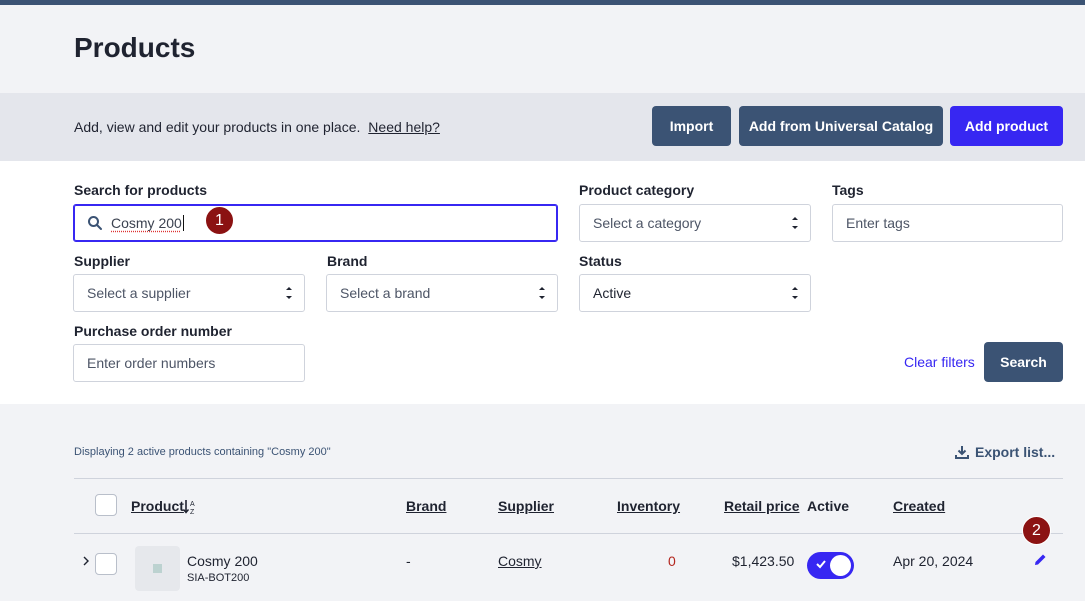 This screenshot has height=601, width=1085. What do you see at coordinates (442, 293) in the screenshot?
I see `brand-select: Select a brand` at bounding box center [442, 293].